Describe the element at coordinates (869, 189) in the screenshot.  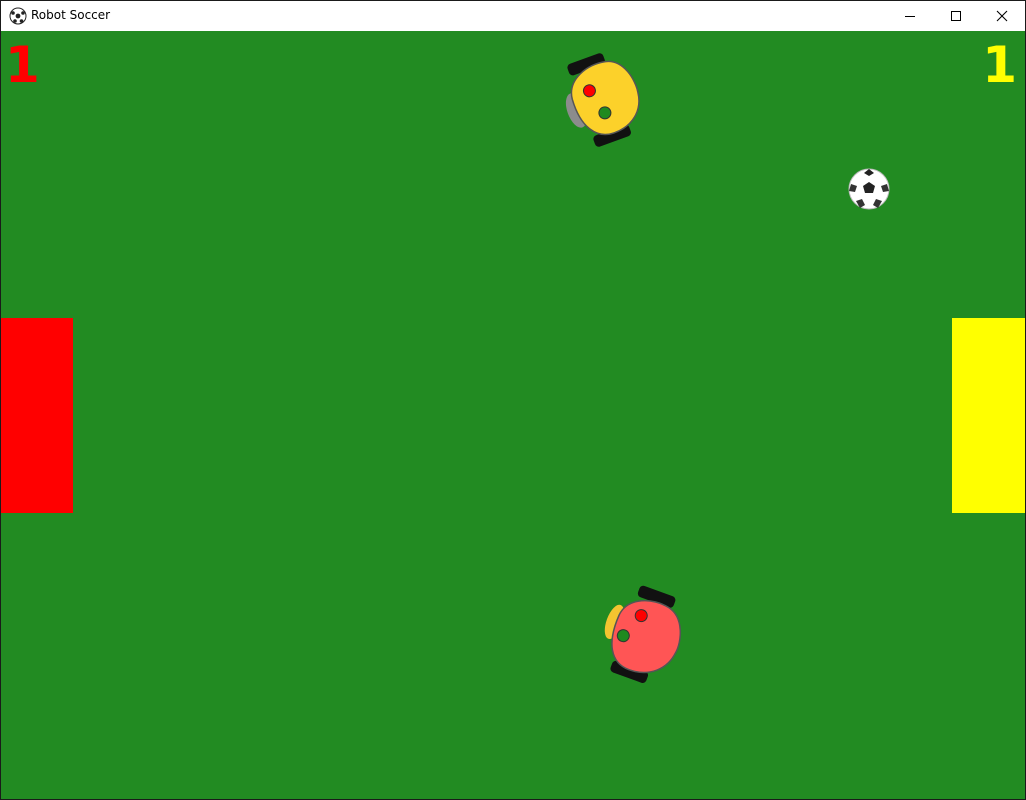
I see `soccer-ball` at that location.